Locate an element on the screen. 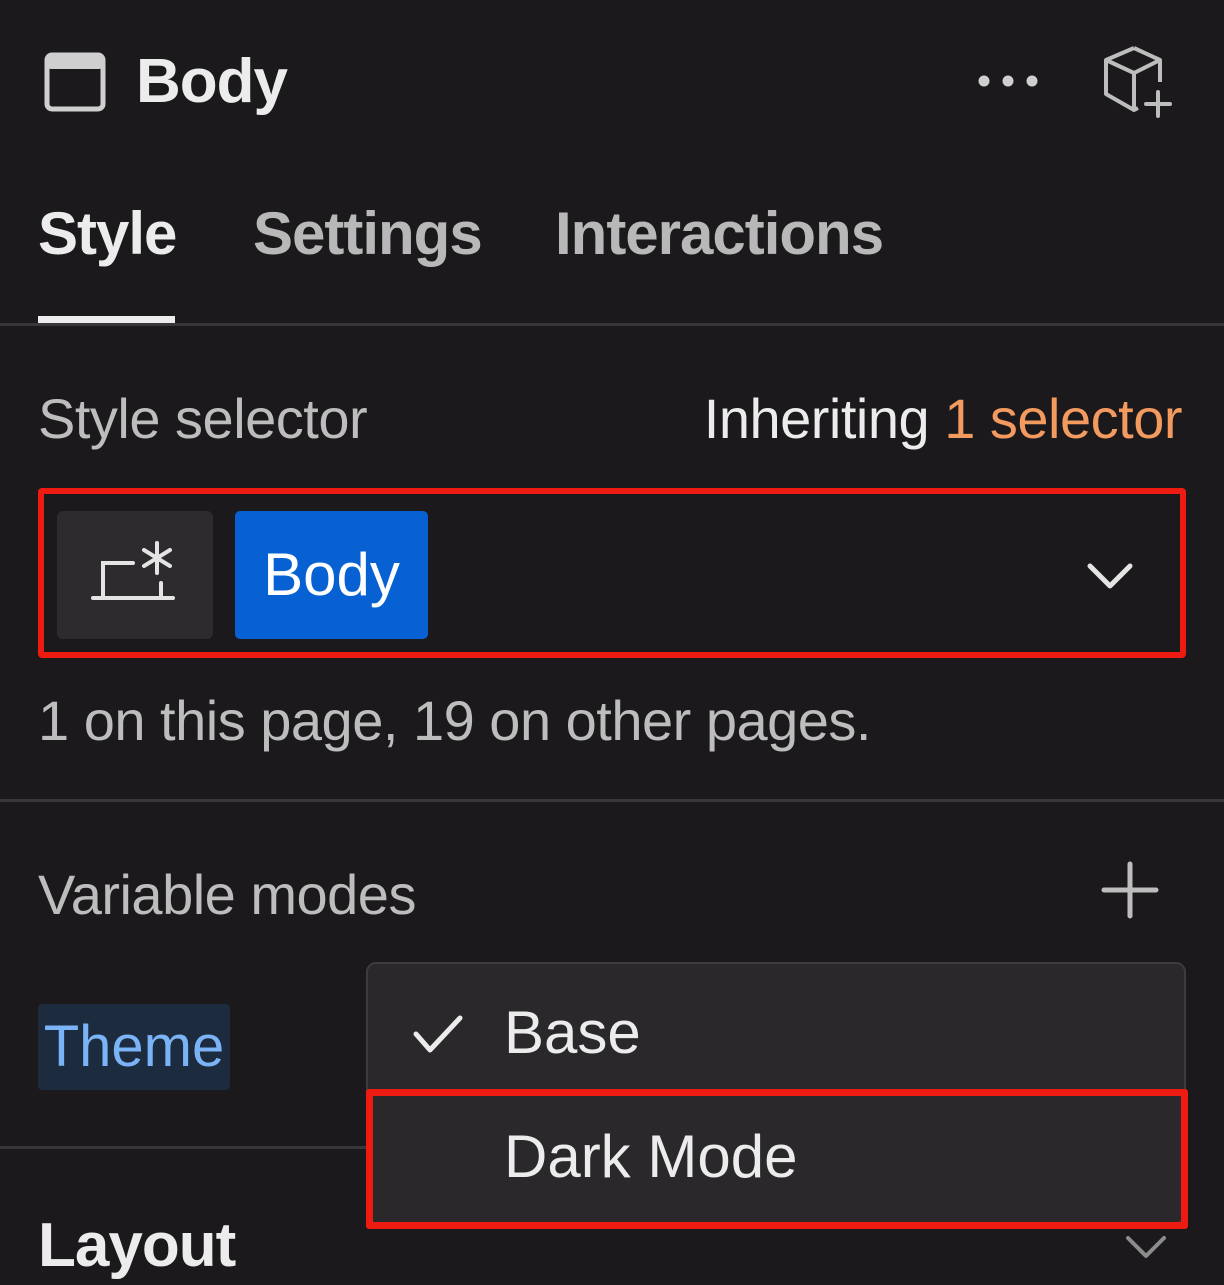 This screenshot has width=1224, height=1285. variable-modes-label: Variable modes is located at coordinates (227, 894).